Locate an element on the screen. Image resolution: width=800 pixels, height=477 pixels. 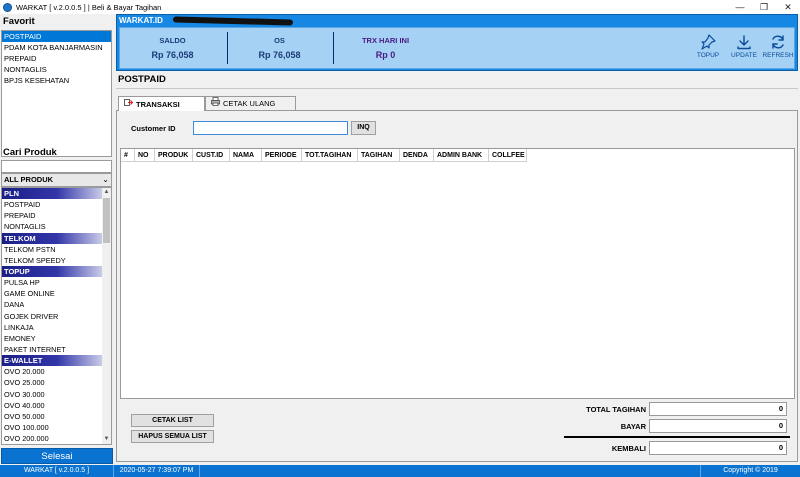
totals-divider is located at coordinates (677, 437).